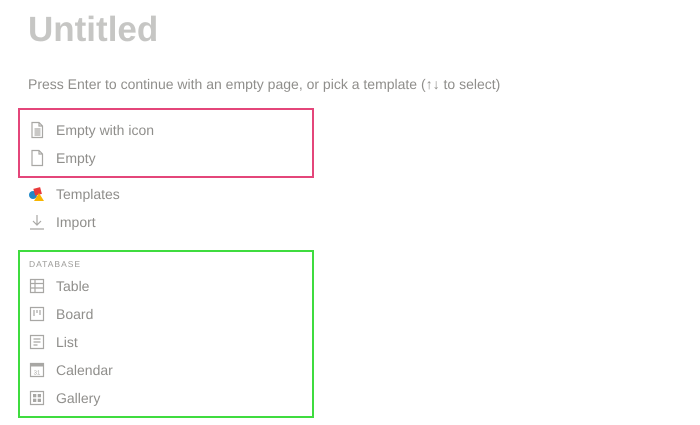 The image size is (700, 425). Describe the element at coordinates (76, 158) in the screenshot. I see `menu-item: Empty` at that location.